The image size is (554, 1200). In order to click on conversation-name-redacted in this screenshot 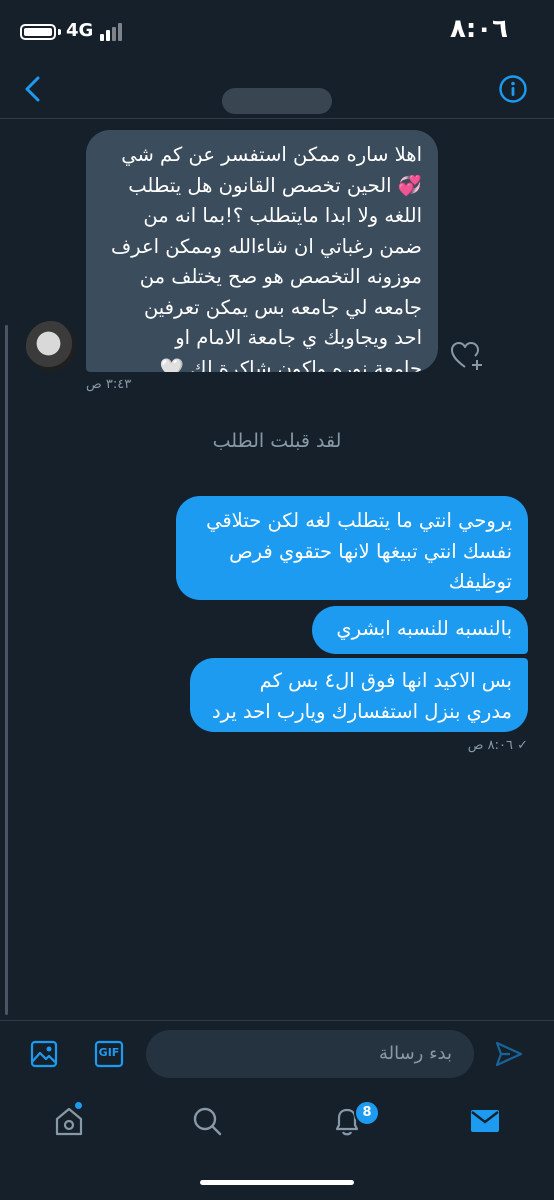, I will do `click(277, 101)`.